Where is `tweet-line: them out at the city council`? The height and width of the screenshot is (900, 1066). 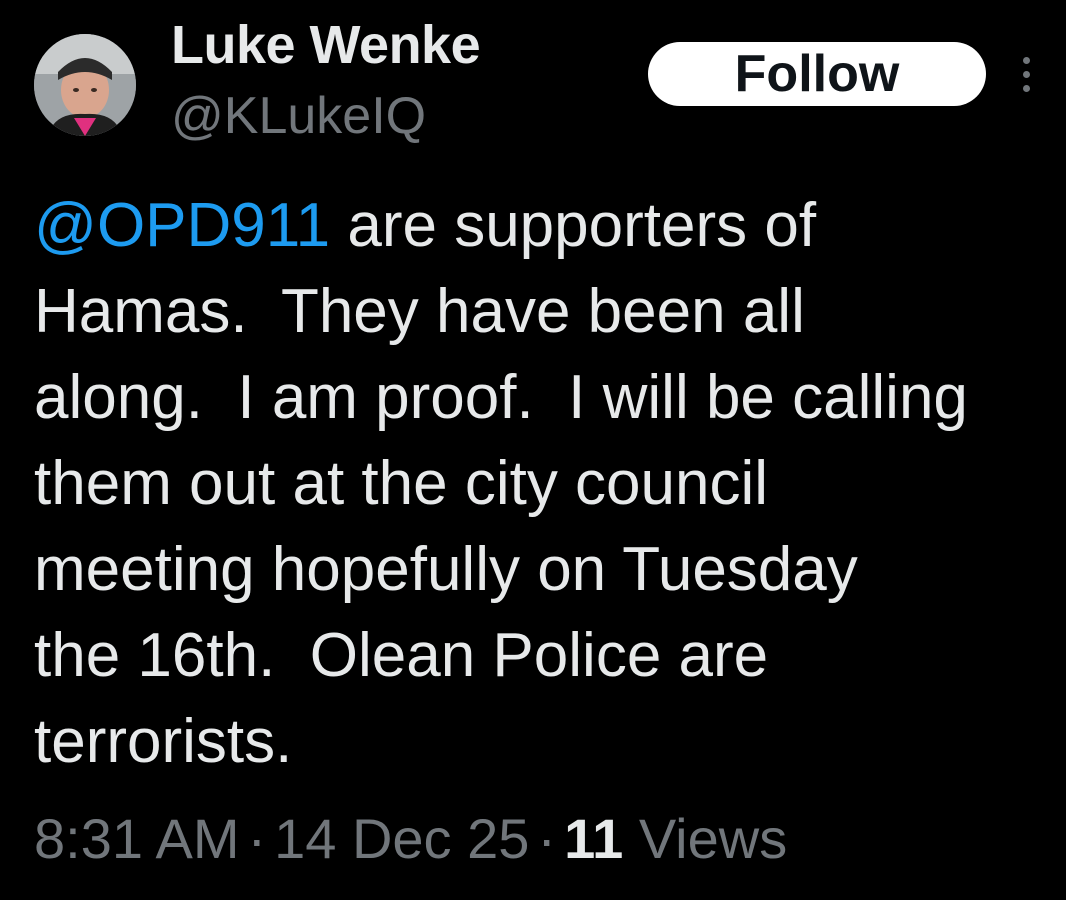
tweet-line: them out at the city council is located at coordinates (401, 483).